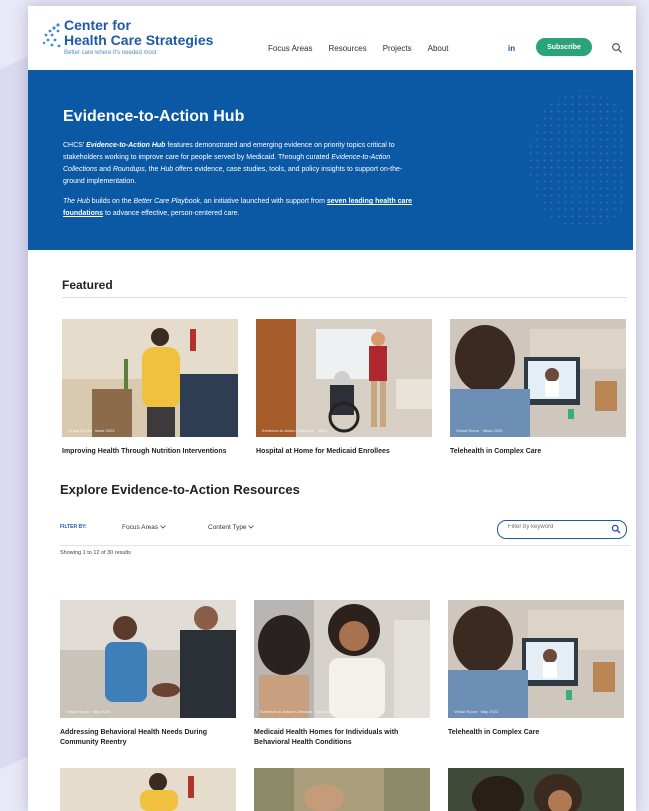 This screenshot has width=649, height=811. I want to click on results-count: Showing 1 to 12 of 30 results, so click(95, 553).